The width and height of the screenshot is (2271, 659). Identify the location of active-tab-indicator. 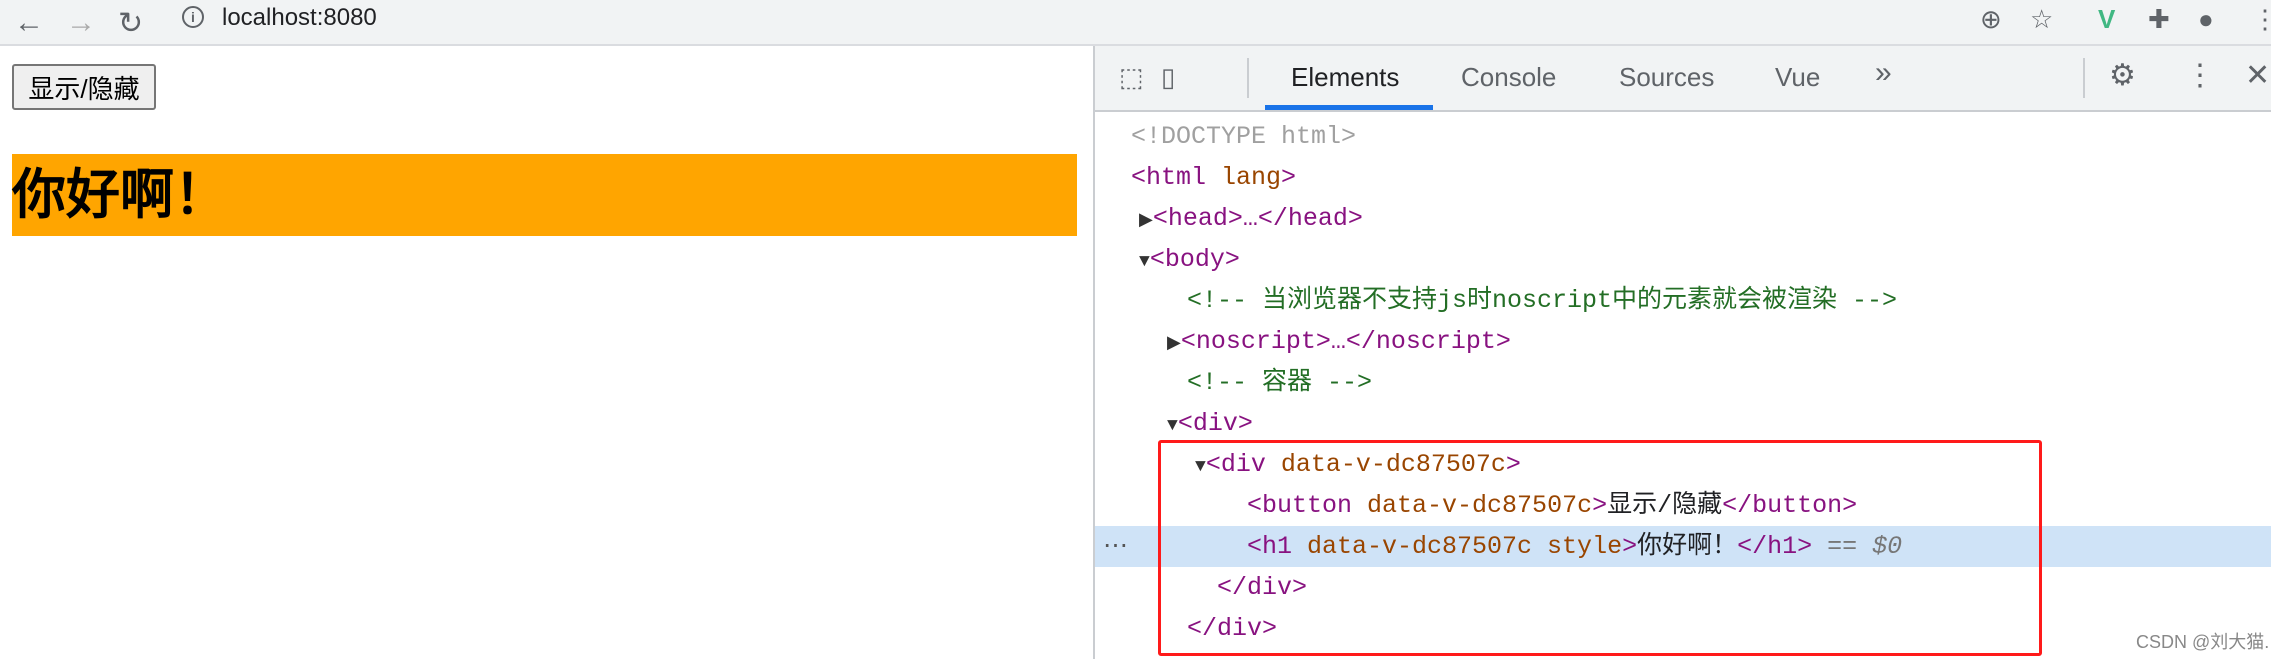
(1349, 107).